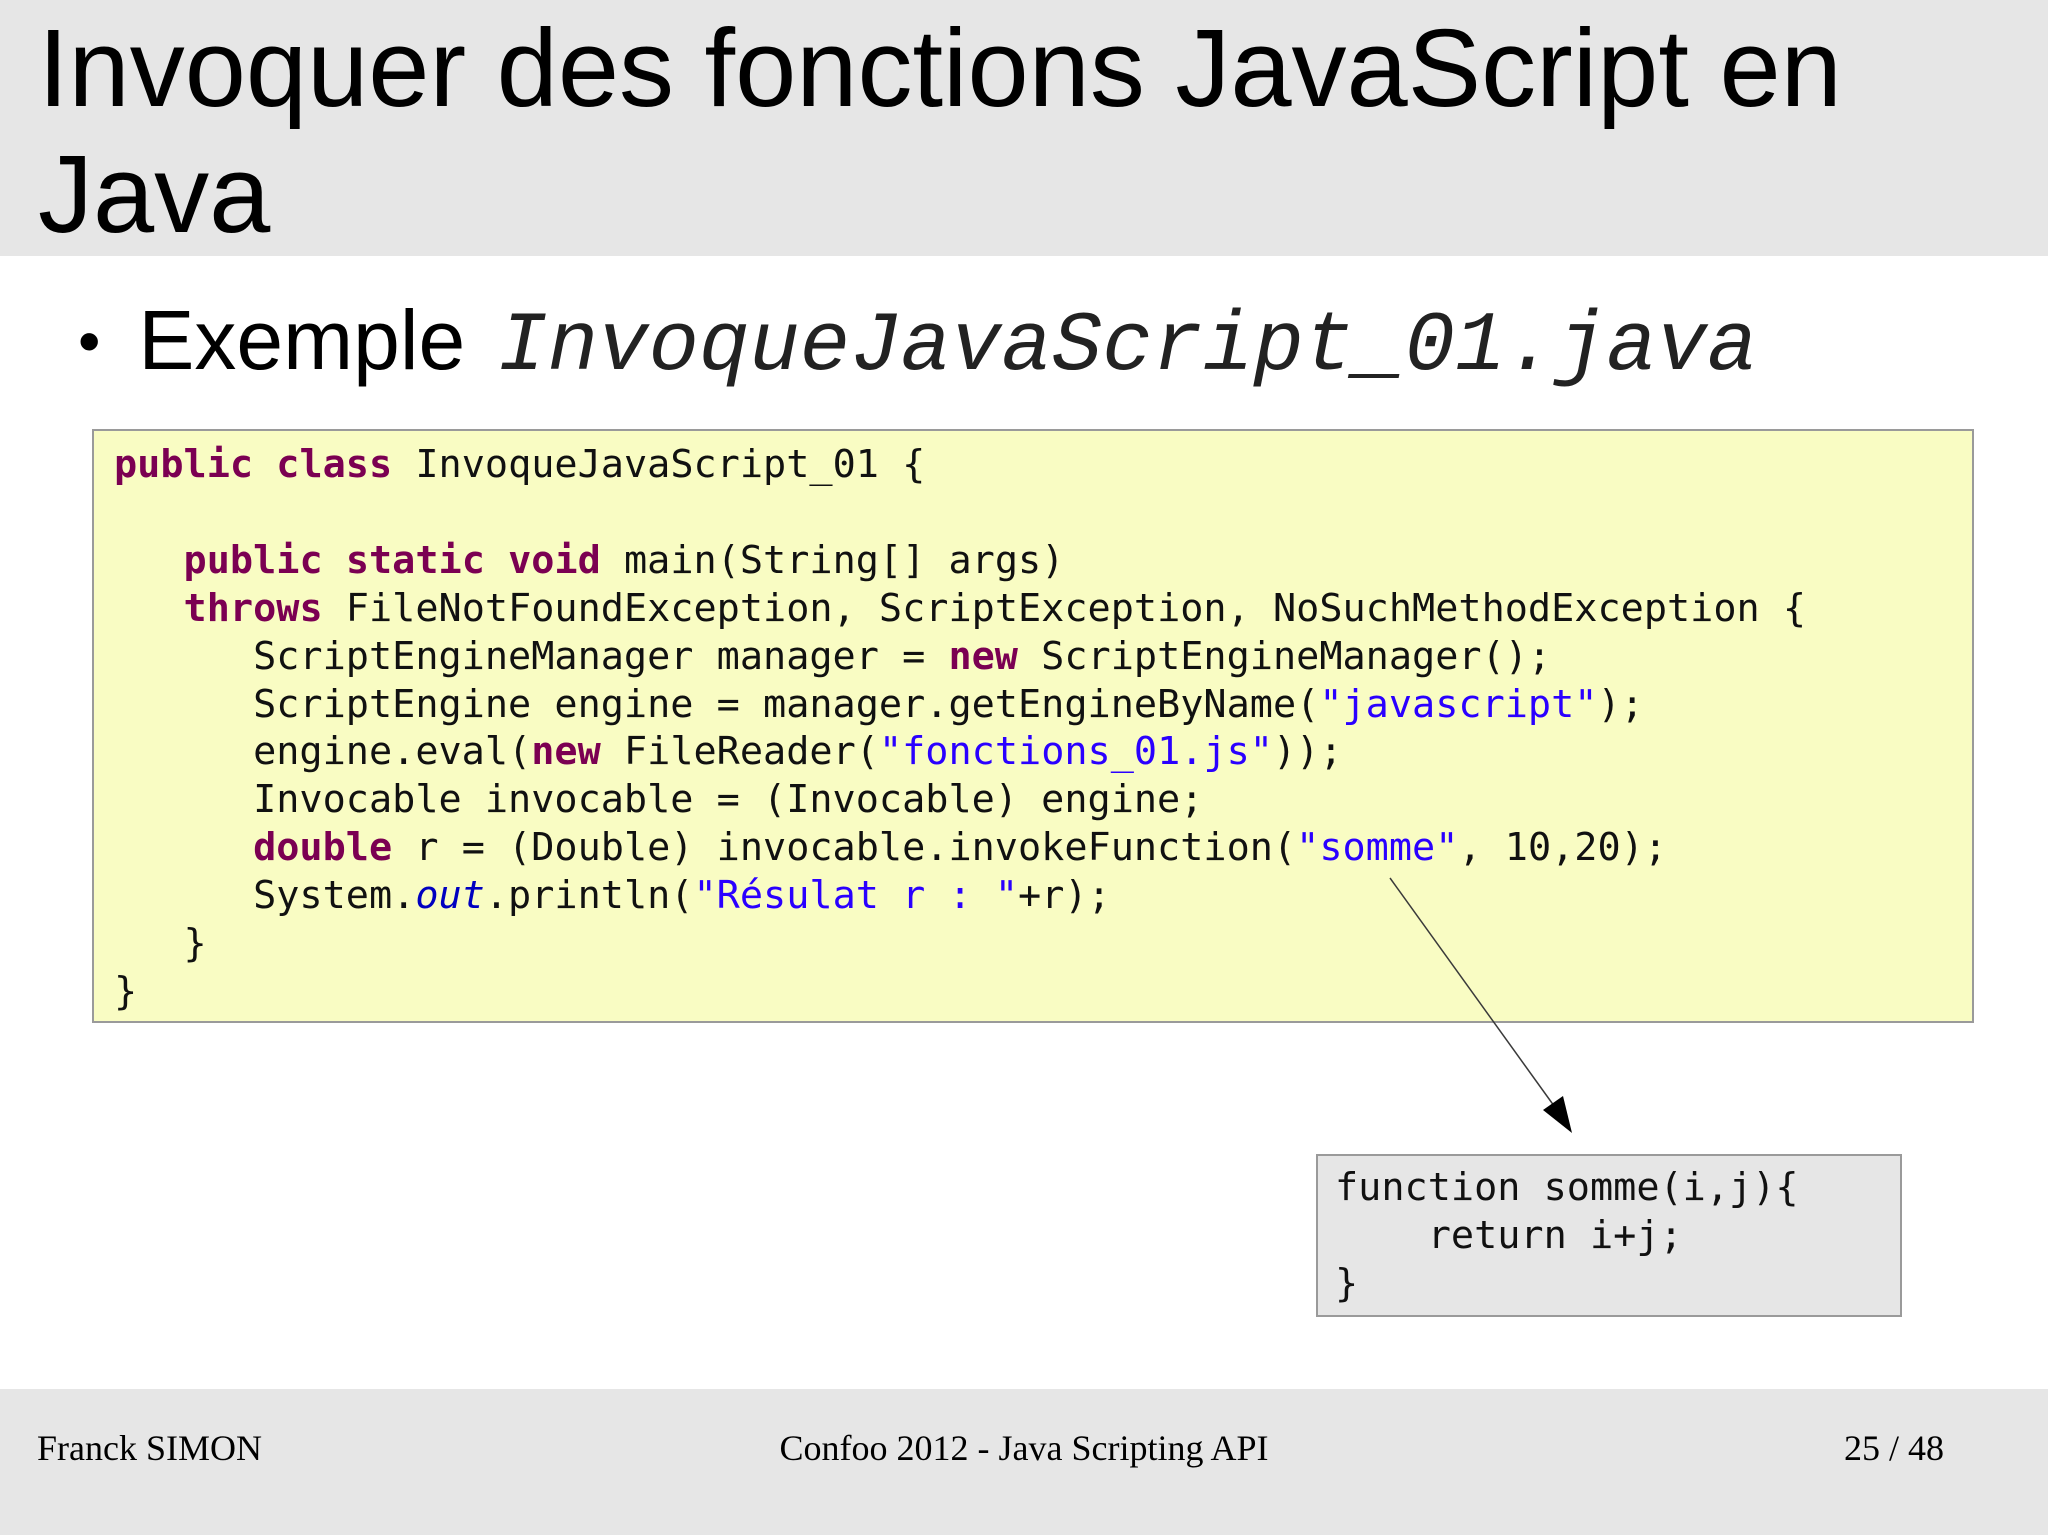 Image resolution: width=2048 pixels, height=1535 pixels. I want to click on js-line-1: function somme(i,j){, so click(1567, 1187).